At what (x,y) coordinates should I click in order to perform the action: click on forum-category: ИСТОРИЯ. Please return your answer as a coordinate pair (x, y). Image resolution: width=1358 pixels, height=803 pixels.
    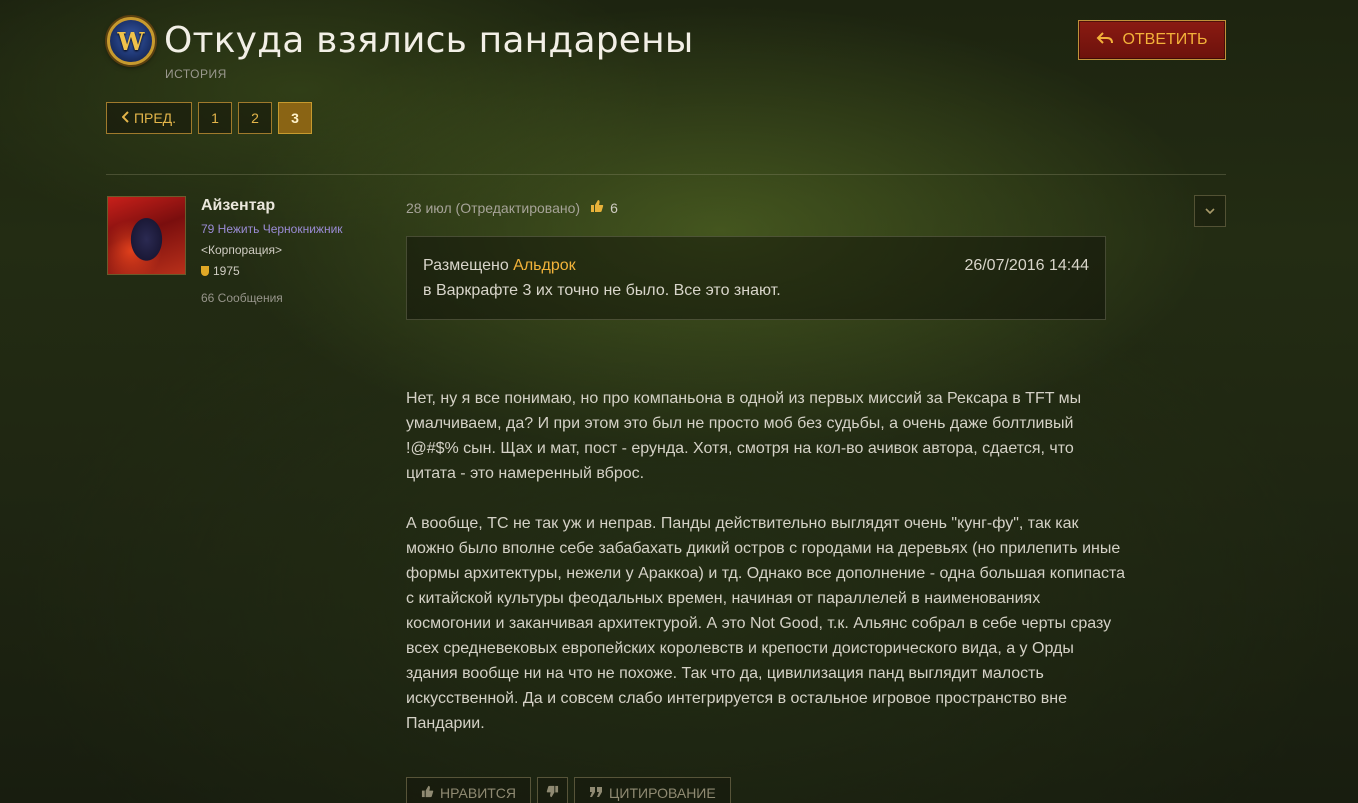
    Looking at the image, I should click on (196, 74).